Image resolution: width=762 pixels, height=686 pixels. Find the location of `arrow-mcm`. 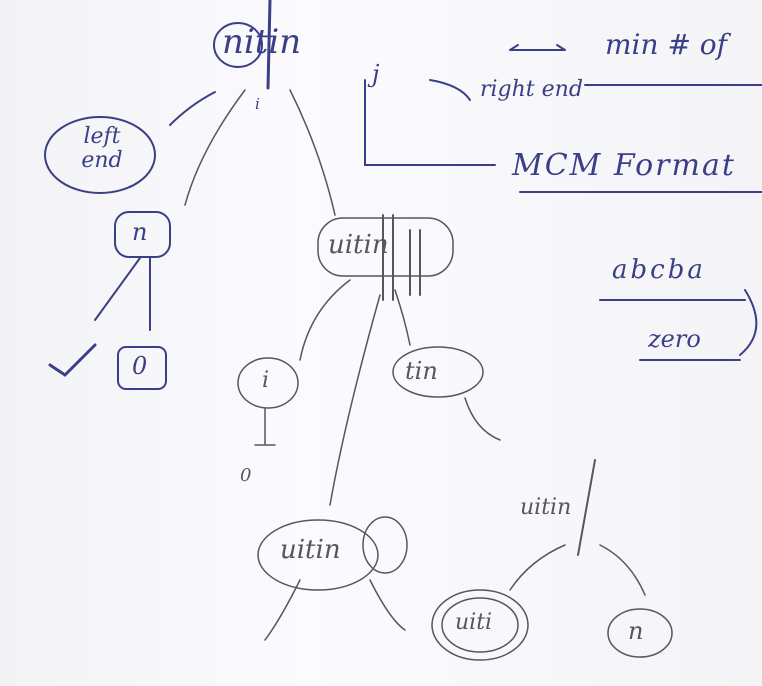

arrow-mcm is located at coordinates (430, 122).